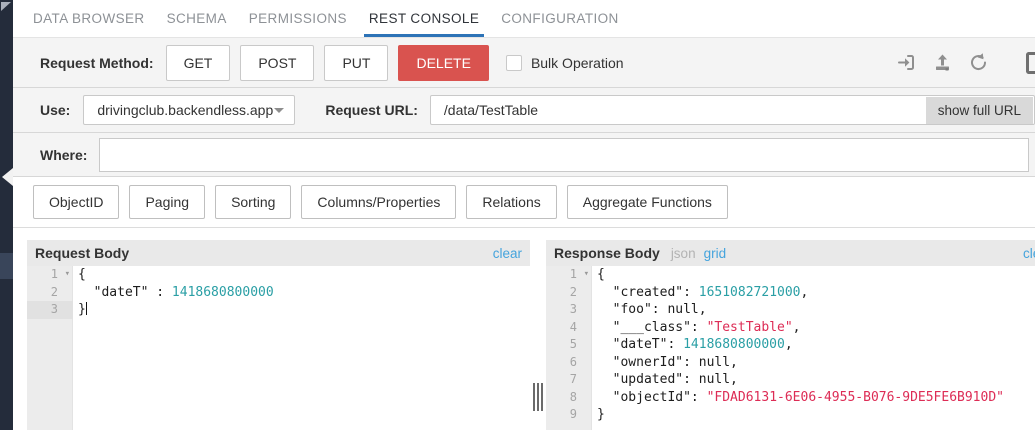 This screenshot has height=430, width=1035. Describe the element at coordinates (790, 380) in the screenshot. I see `code-line: 7 "updated": null,` at that location.